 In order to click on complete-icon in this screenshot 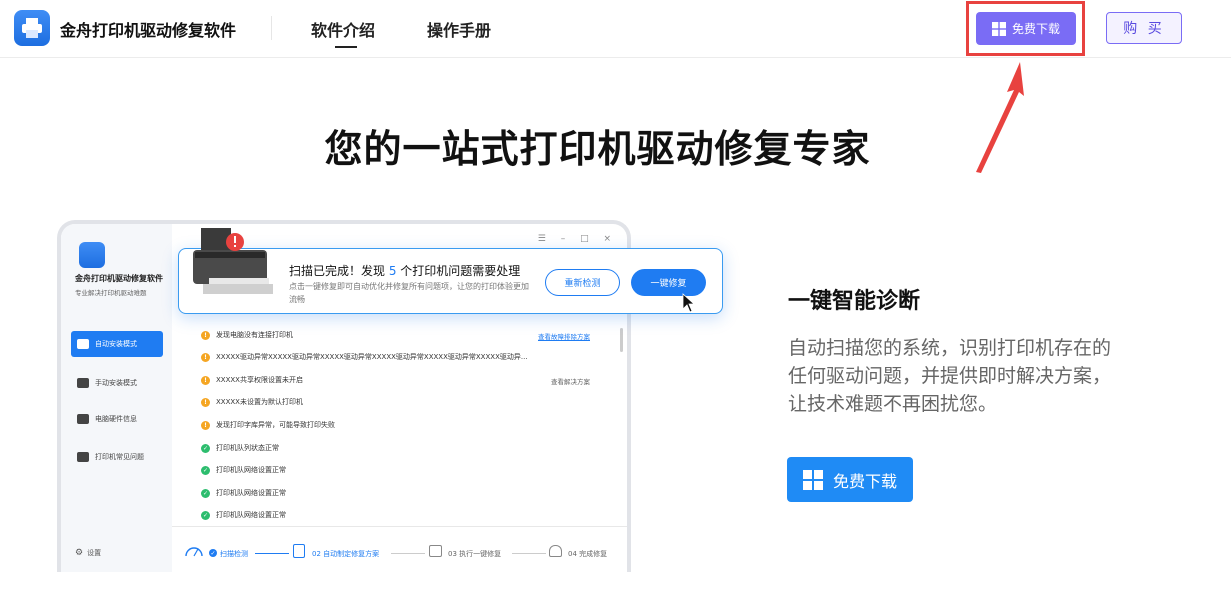, I will do `click(555, 551)`.